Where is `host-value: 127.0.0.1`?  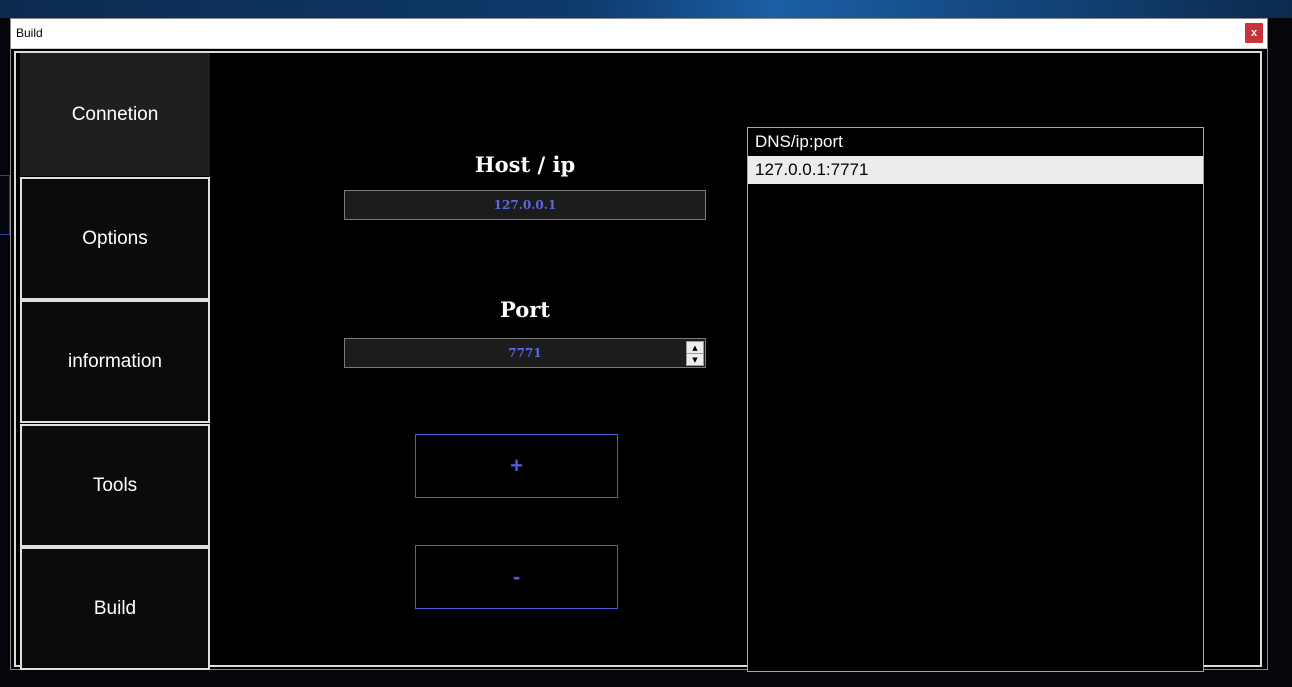 host-value: 127.0.0.1 is located at coordinates (525, 205).